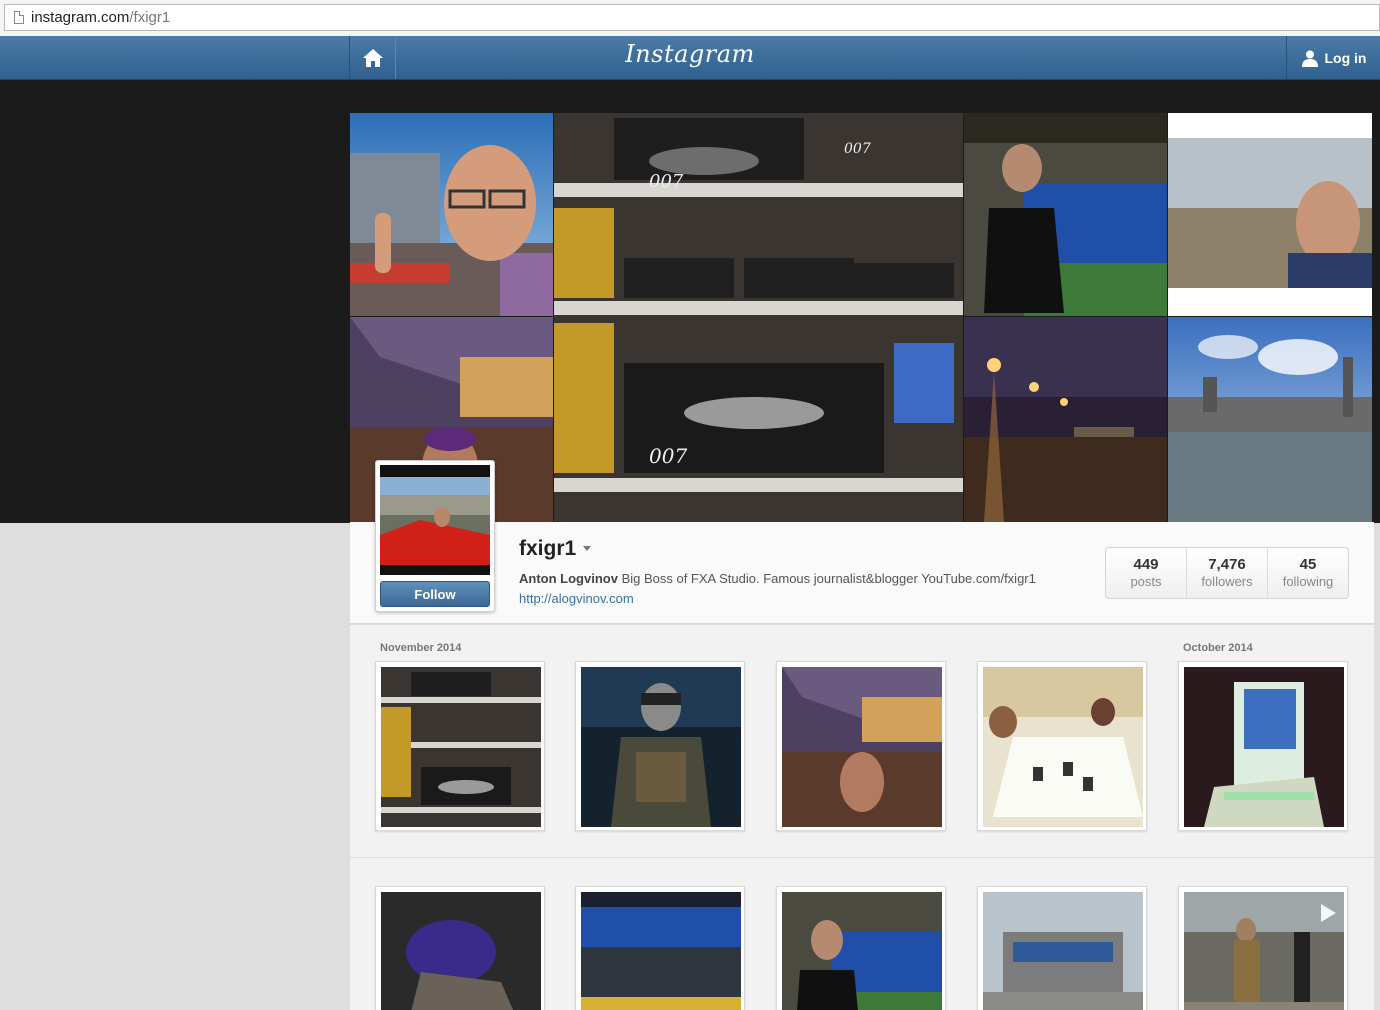 Image resolution: width=1380 pixels, height=1010 pixels. I want to click on home-button, so click(372, 57).